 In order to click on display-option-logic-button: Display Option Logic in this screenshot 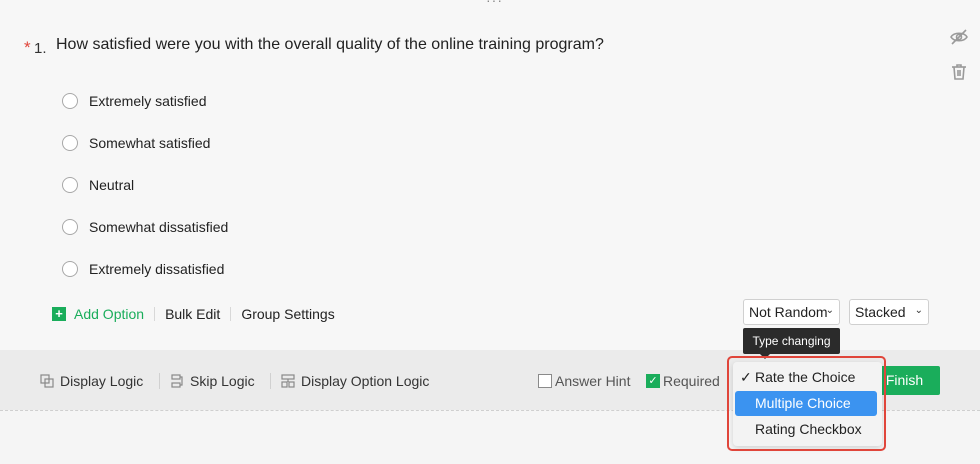, I will do `click(355, 381)`.